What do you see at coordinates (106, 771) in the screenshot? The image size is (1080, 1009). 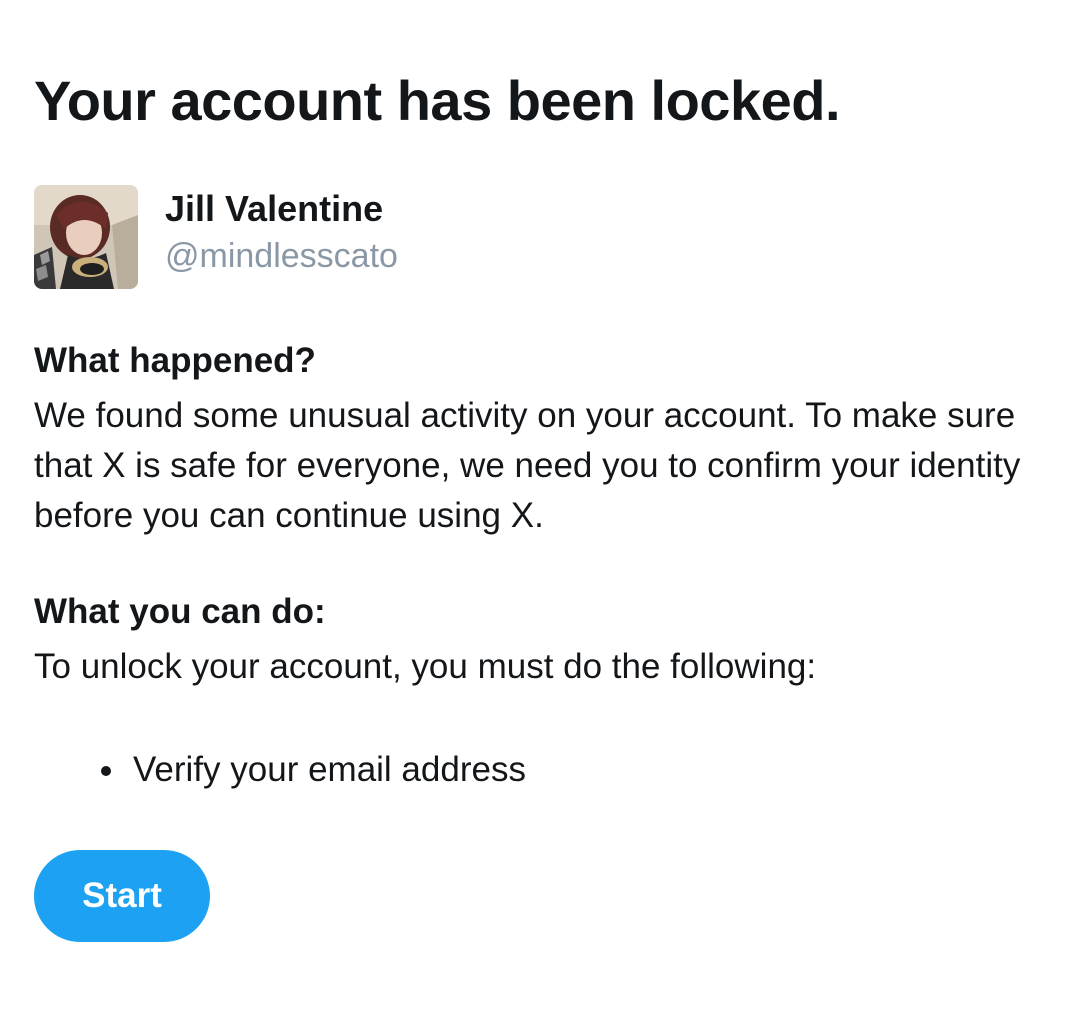 I see `bullet-icon` at bounding box center [106, 771].